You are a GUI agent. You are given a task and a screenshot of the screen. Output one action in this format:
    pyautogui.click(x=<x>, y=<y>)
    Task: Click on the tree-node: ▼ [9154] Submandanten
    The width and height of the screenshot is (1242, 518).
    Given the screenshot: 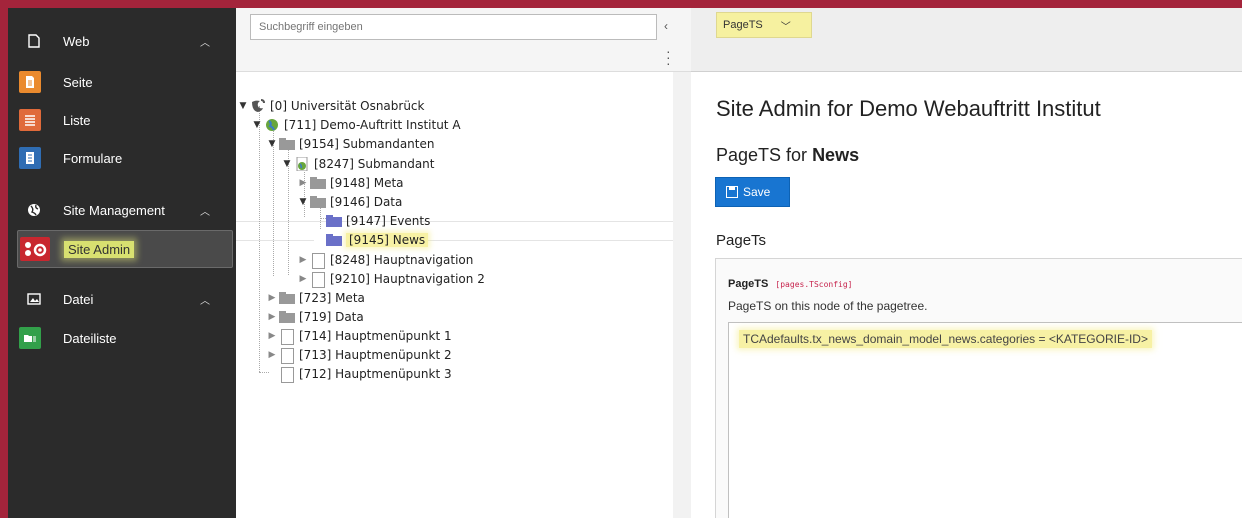 What is the action you would take?
    pyautogui.click(x=351, y=143)
    